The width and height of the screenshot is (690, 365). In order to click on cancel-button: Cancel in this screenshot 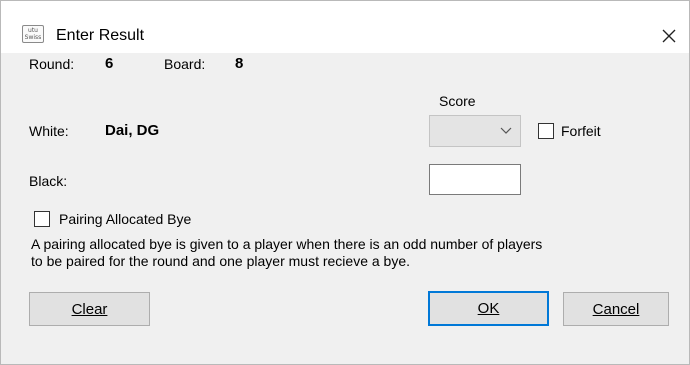, I will do `click(616, 309)`.